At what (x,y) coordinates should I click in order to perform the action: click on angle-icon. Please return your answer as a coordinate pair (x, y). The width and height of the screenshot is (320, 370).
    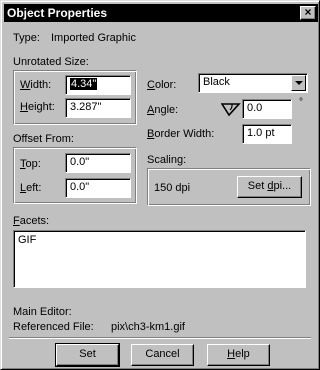
    Looking at the image, I should click on (231, 110).